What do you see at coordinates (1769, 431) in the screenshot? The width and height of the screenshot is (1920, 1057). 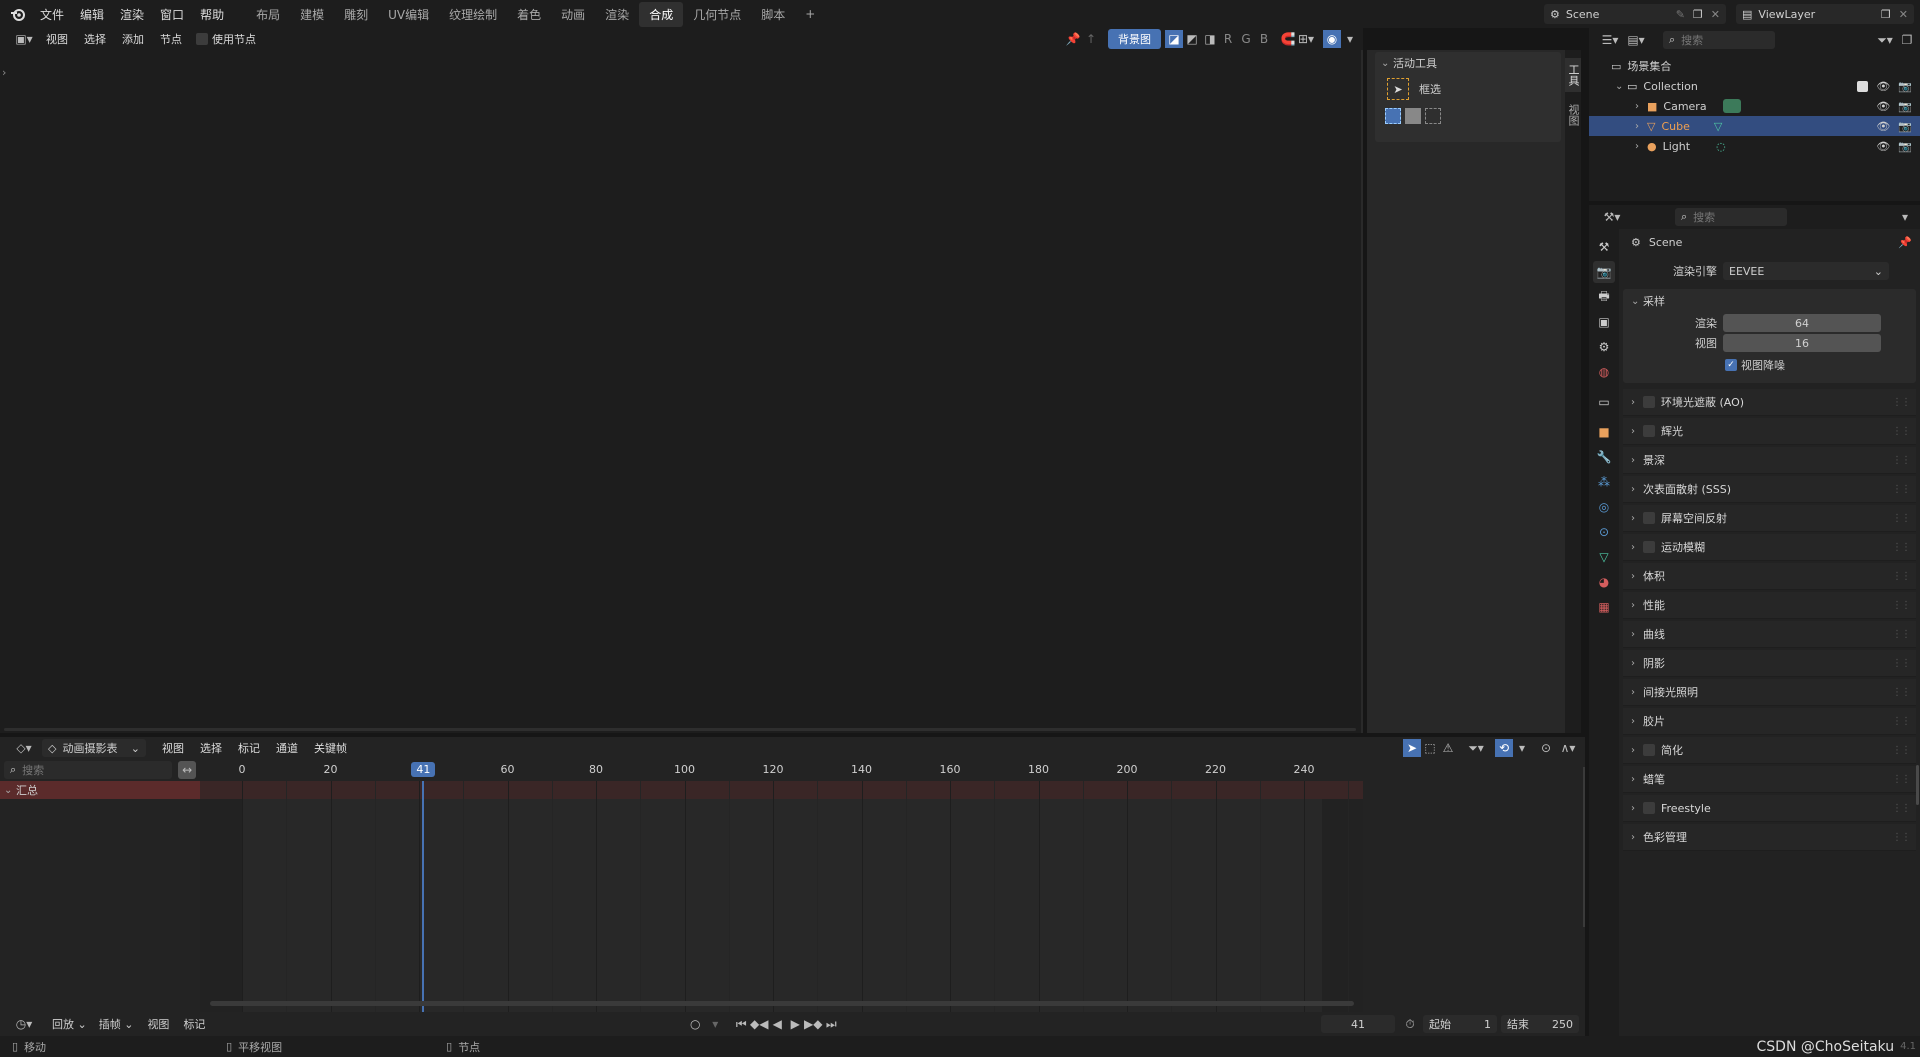 I see `render-panel-header: › 辉光 ⋮⋮` at bounding box center [1769, 431].